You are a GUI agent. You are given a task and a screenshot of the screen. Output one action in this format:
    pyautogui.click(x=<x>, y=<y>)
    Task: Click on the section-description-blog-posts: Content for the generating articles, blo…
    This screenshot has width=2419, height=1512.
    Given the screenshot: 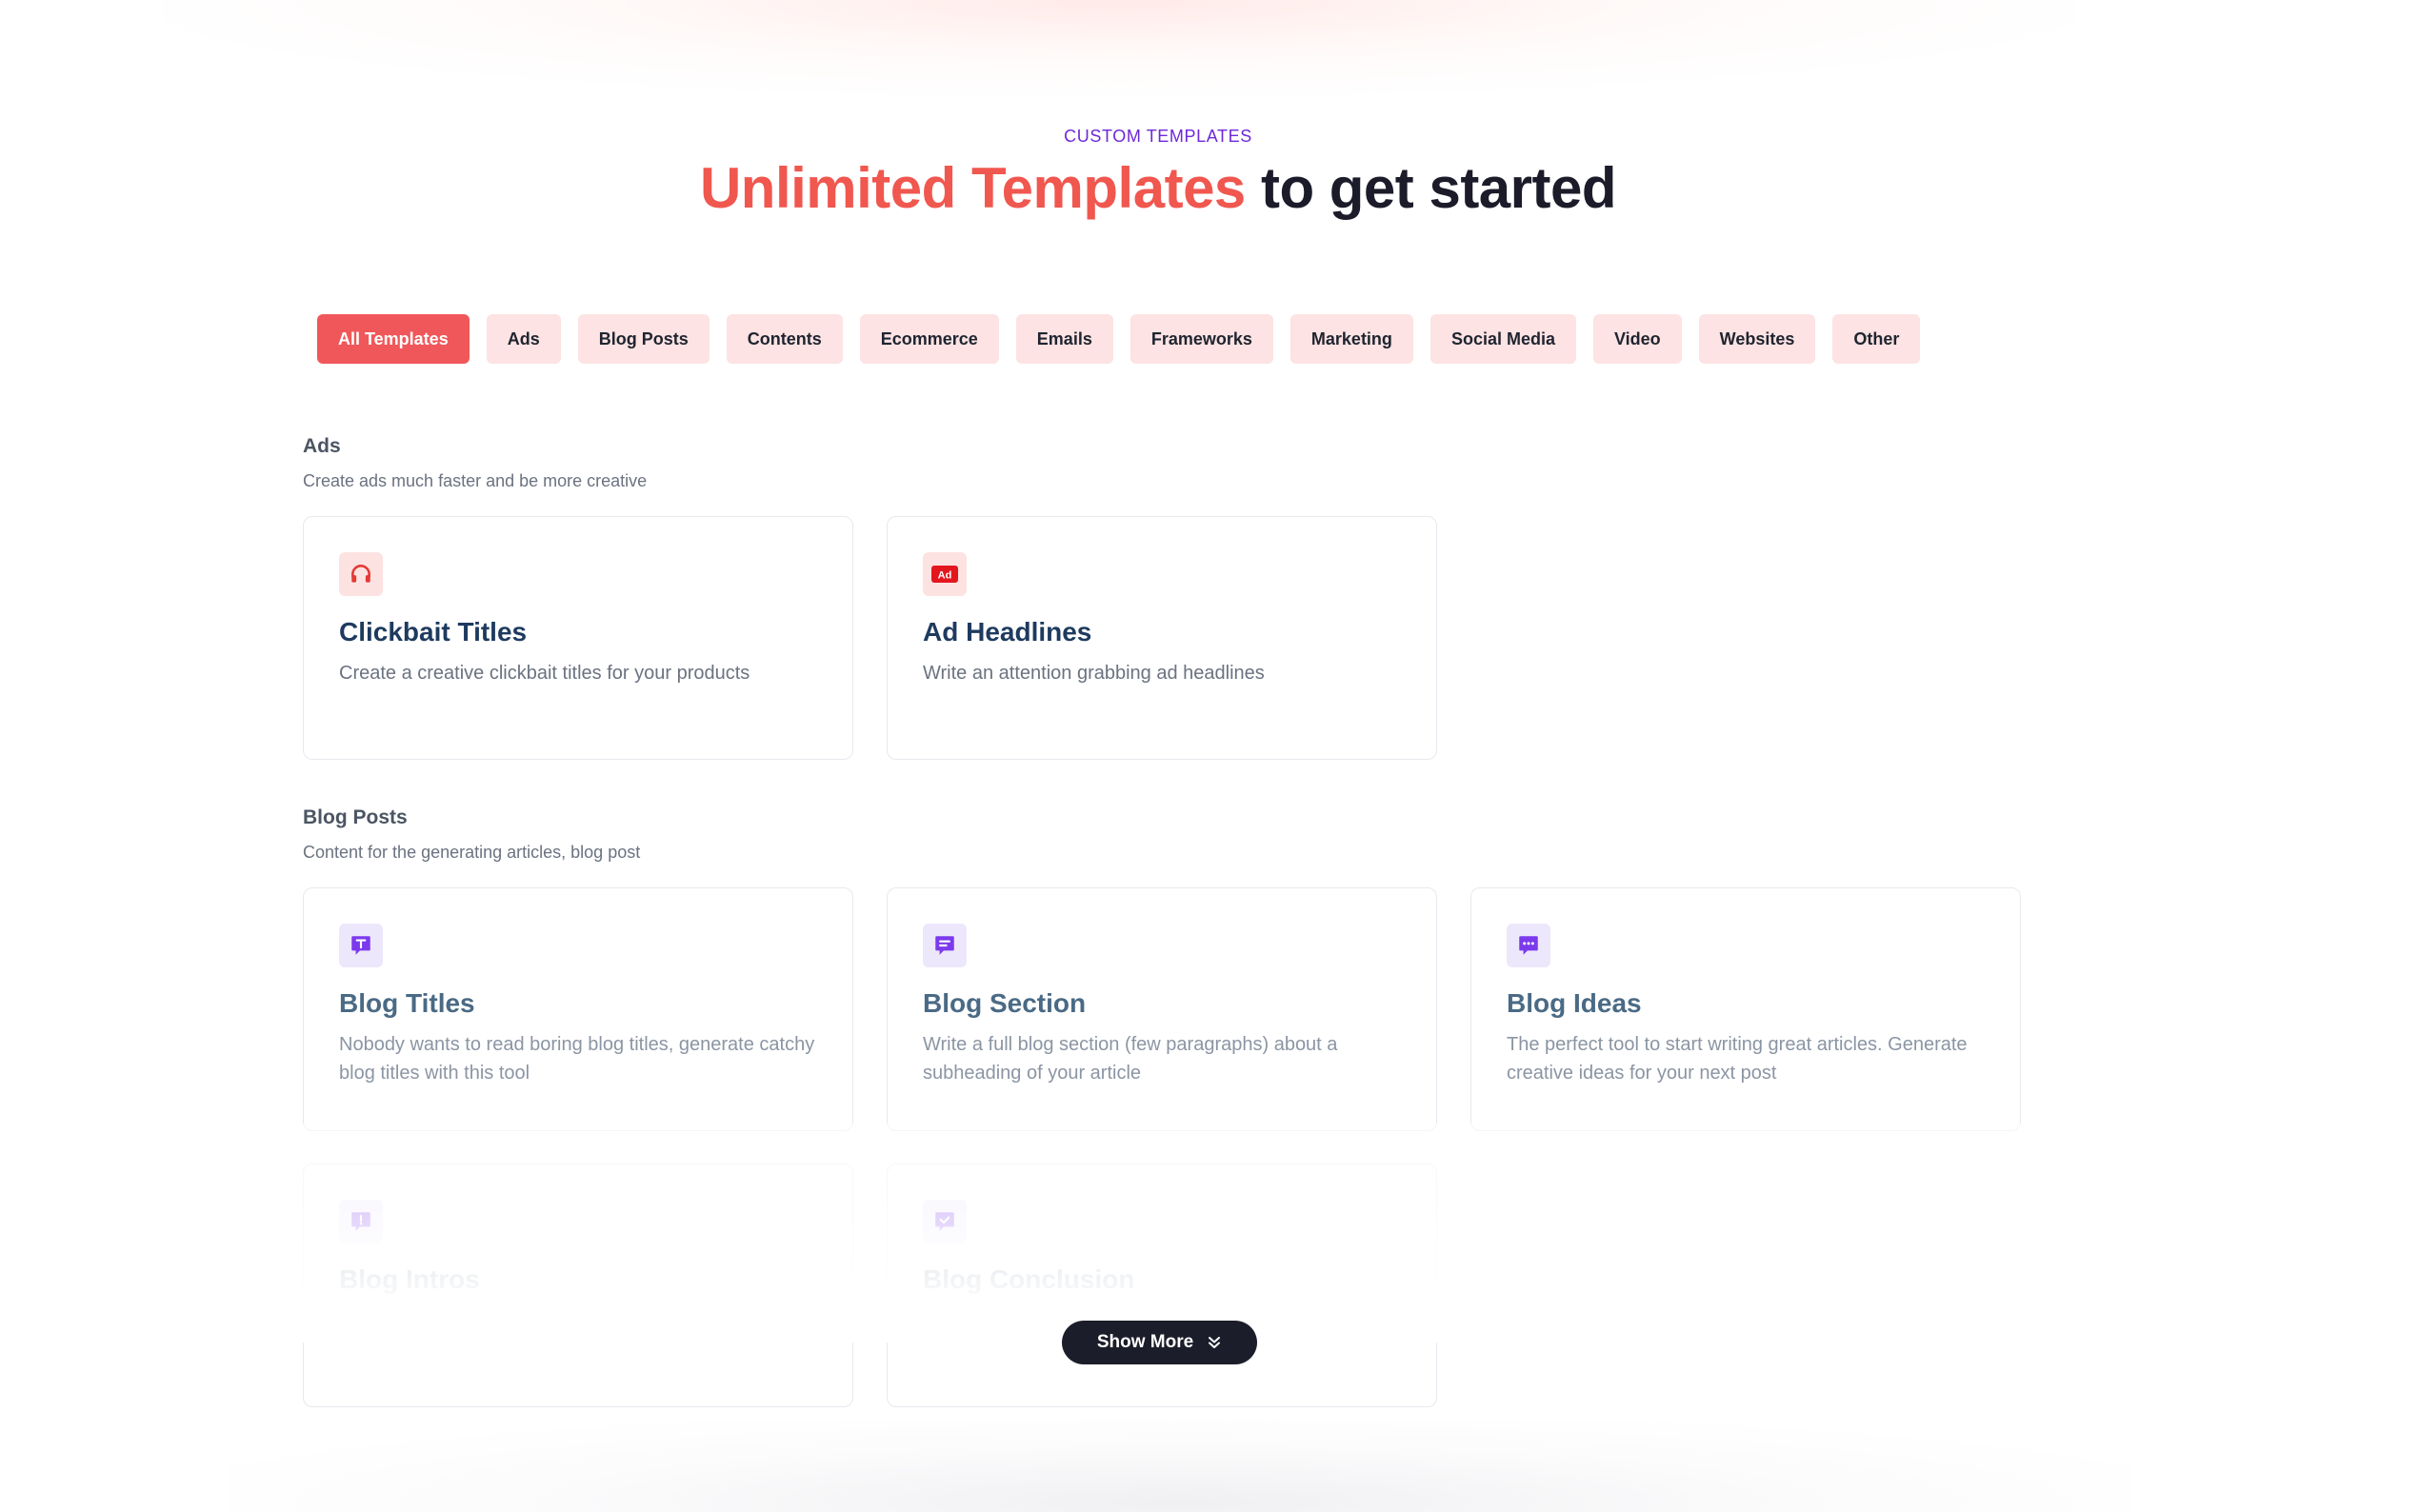 What is the action you would take?
    pyautogui.click(x=472, y=852)
    